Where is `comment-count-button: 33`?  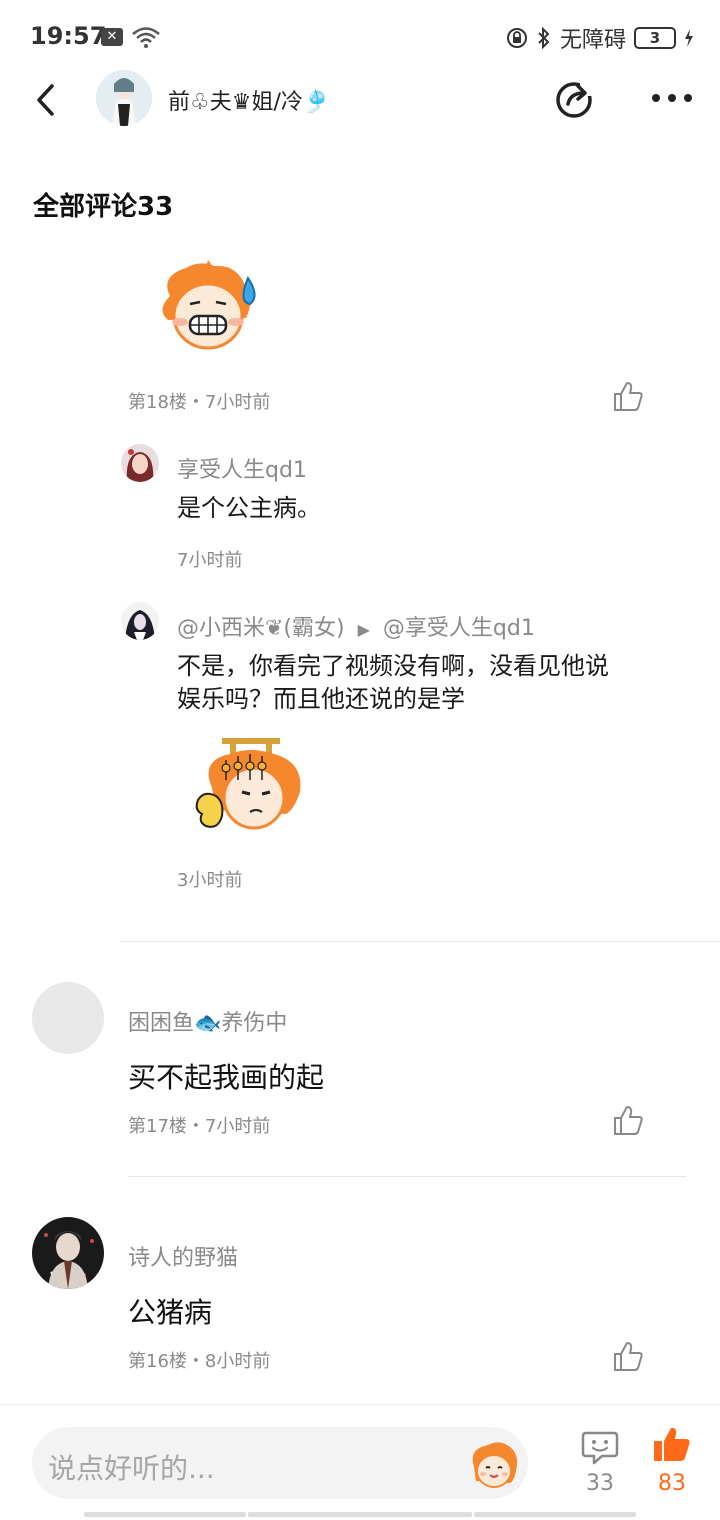
comment-count-button: 33 is located at coordinates (600, 1467).